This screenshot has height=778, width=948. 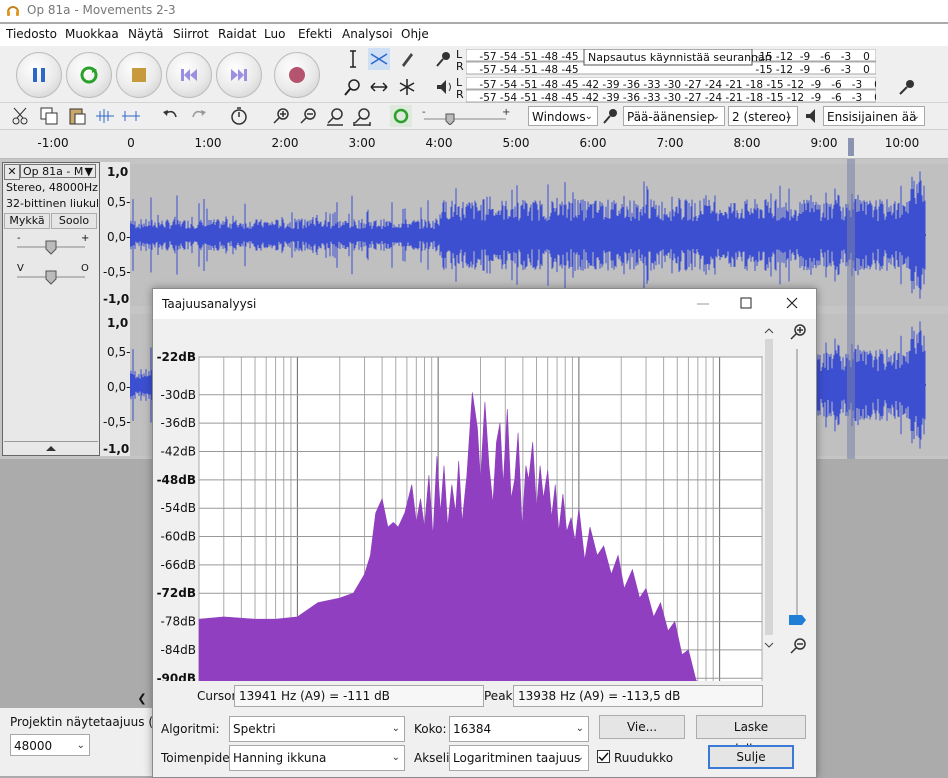 What do you see at coordinates (474, 11) in the screenshot?
I see `window-titlebar: Op 81a - Movements 2-3` at bounding box center [474, 11].